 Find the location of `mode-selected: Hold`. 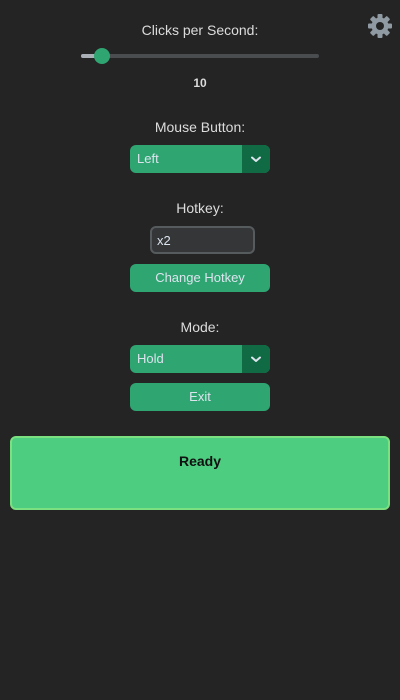

mode-selected: Hold is located at coordinates (150, 358).